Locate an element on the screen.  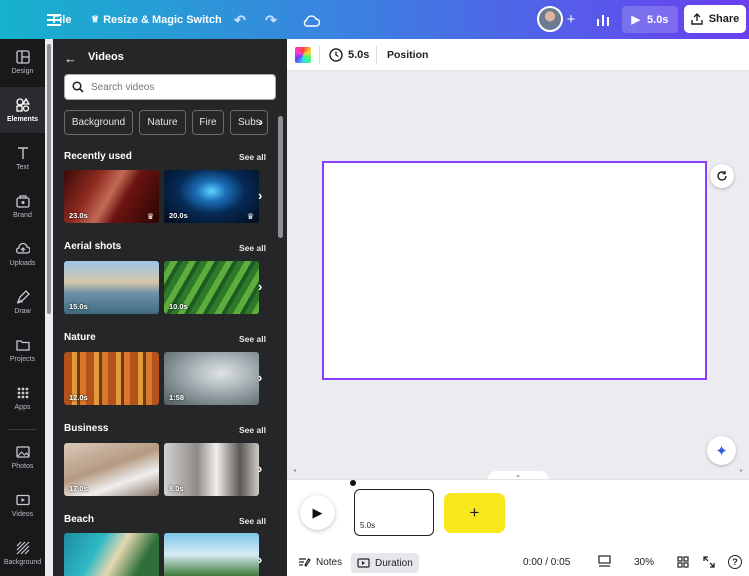
rail-label: Uploads is located at coordinates (22, 263).